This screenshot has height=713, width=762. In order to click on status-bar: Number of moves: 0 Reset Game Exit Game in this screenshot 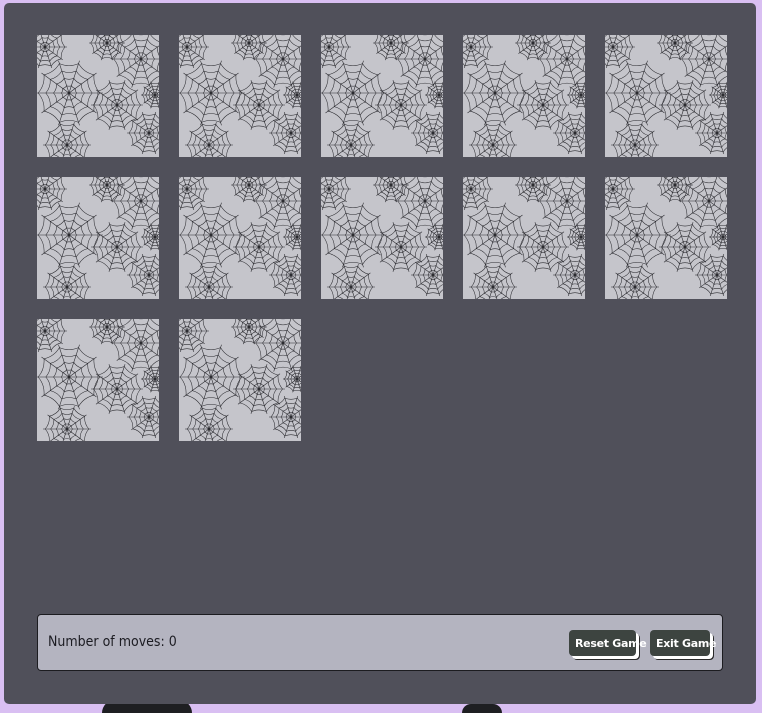, I will do `click(380, 642)`.